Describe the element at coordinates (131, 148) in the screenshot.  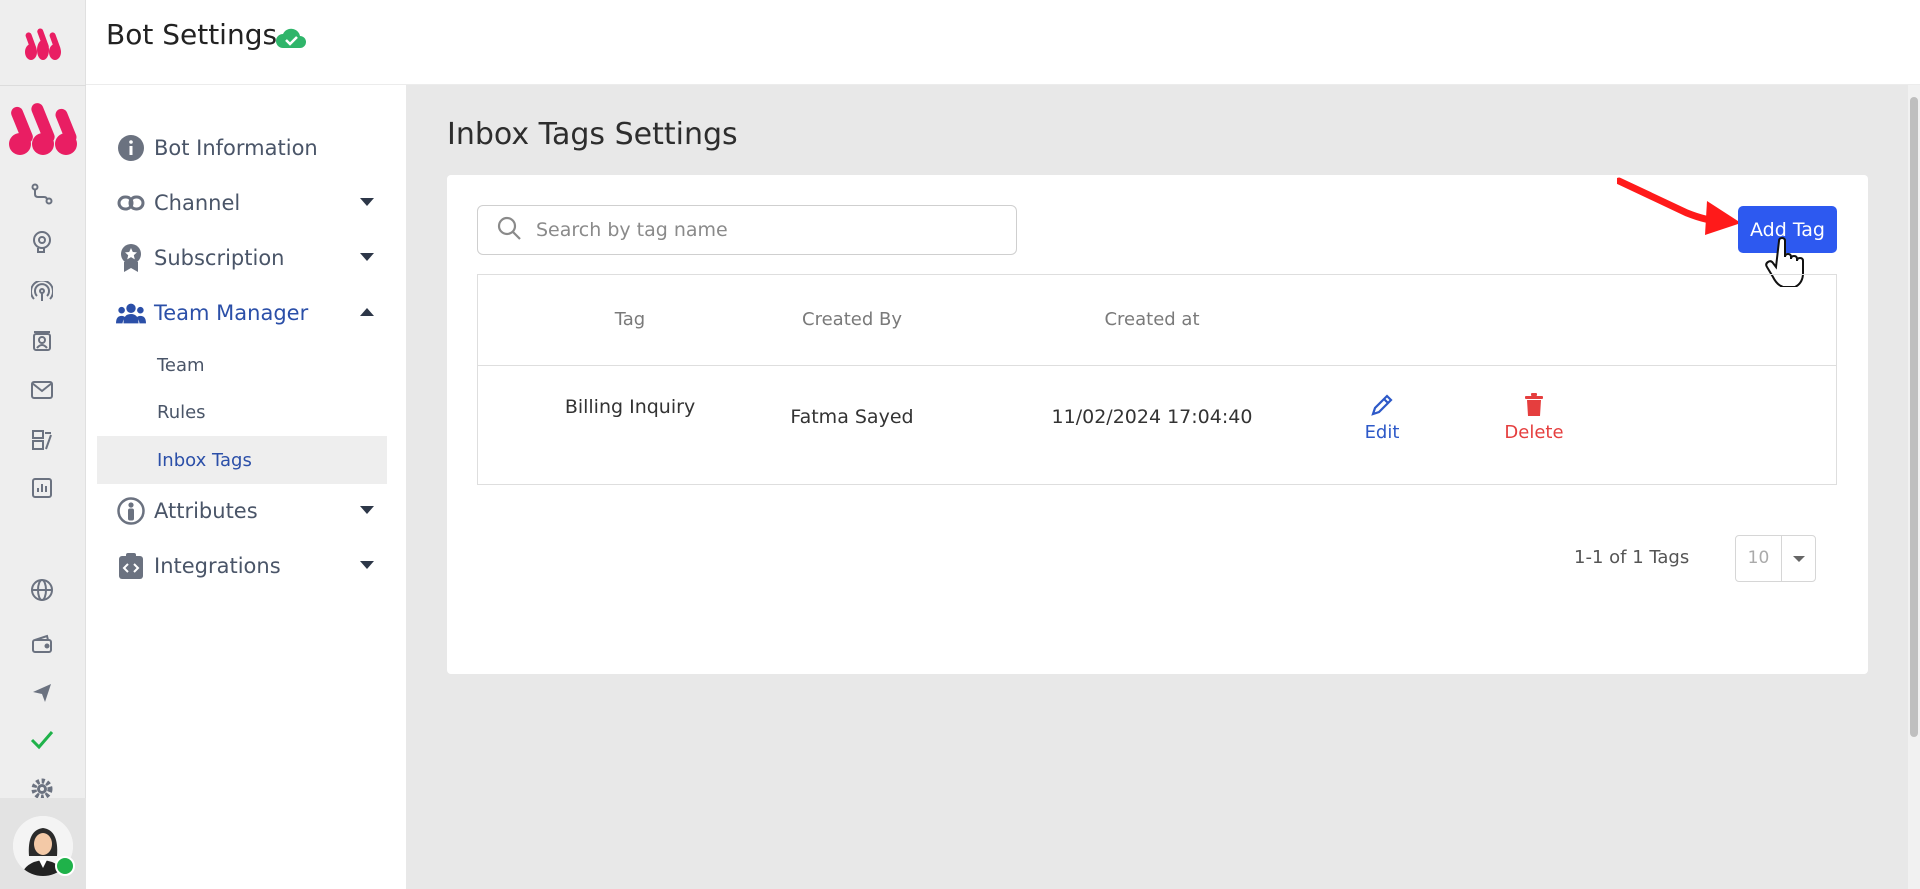
I see `info-icon` at that location.